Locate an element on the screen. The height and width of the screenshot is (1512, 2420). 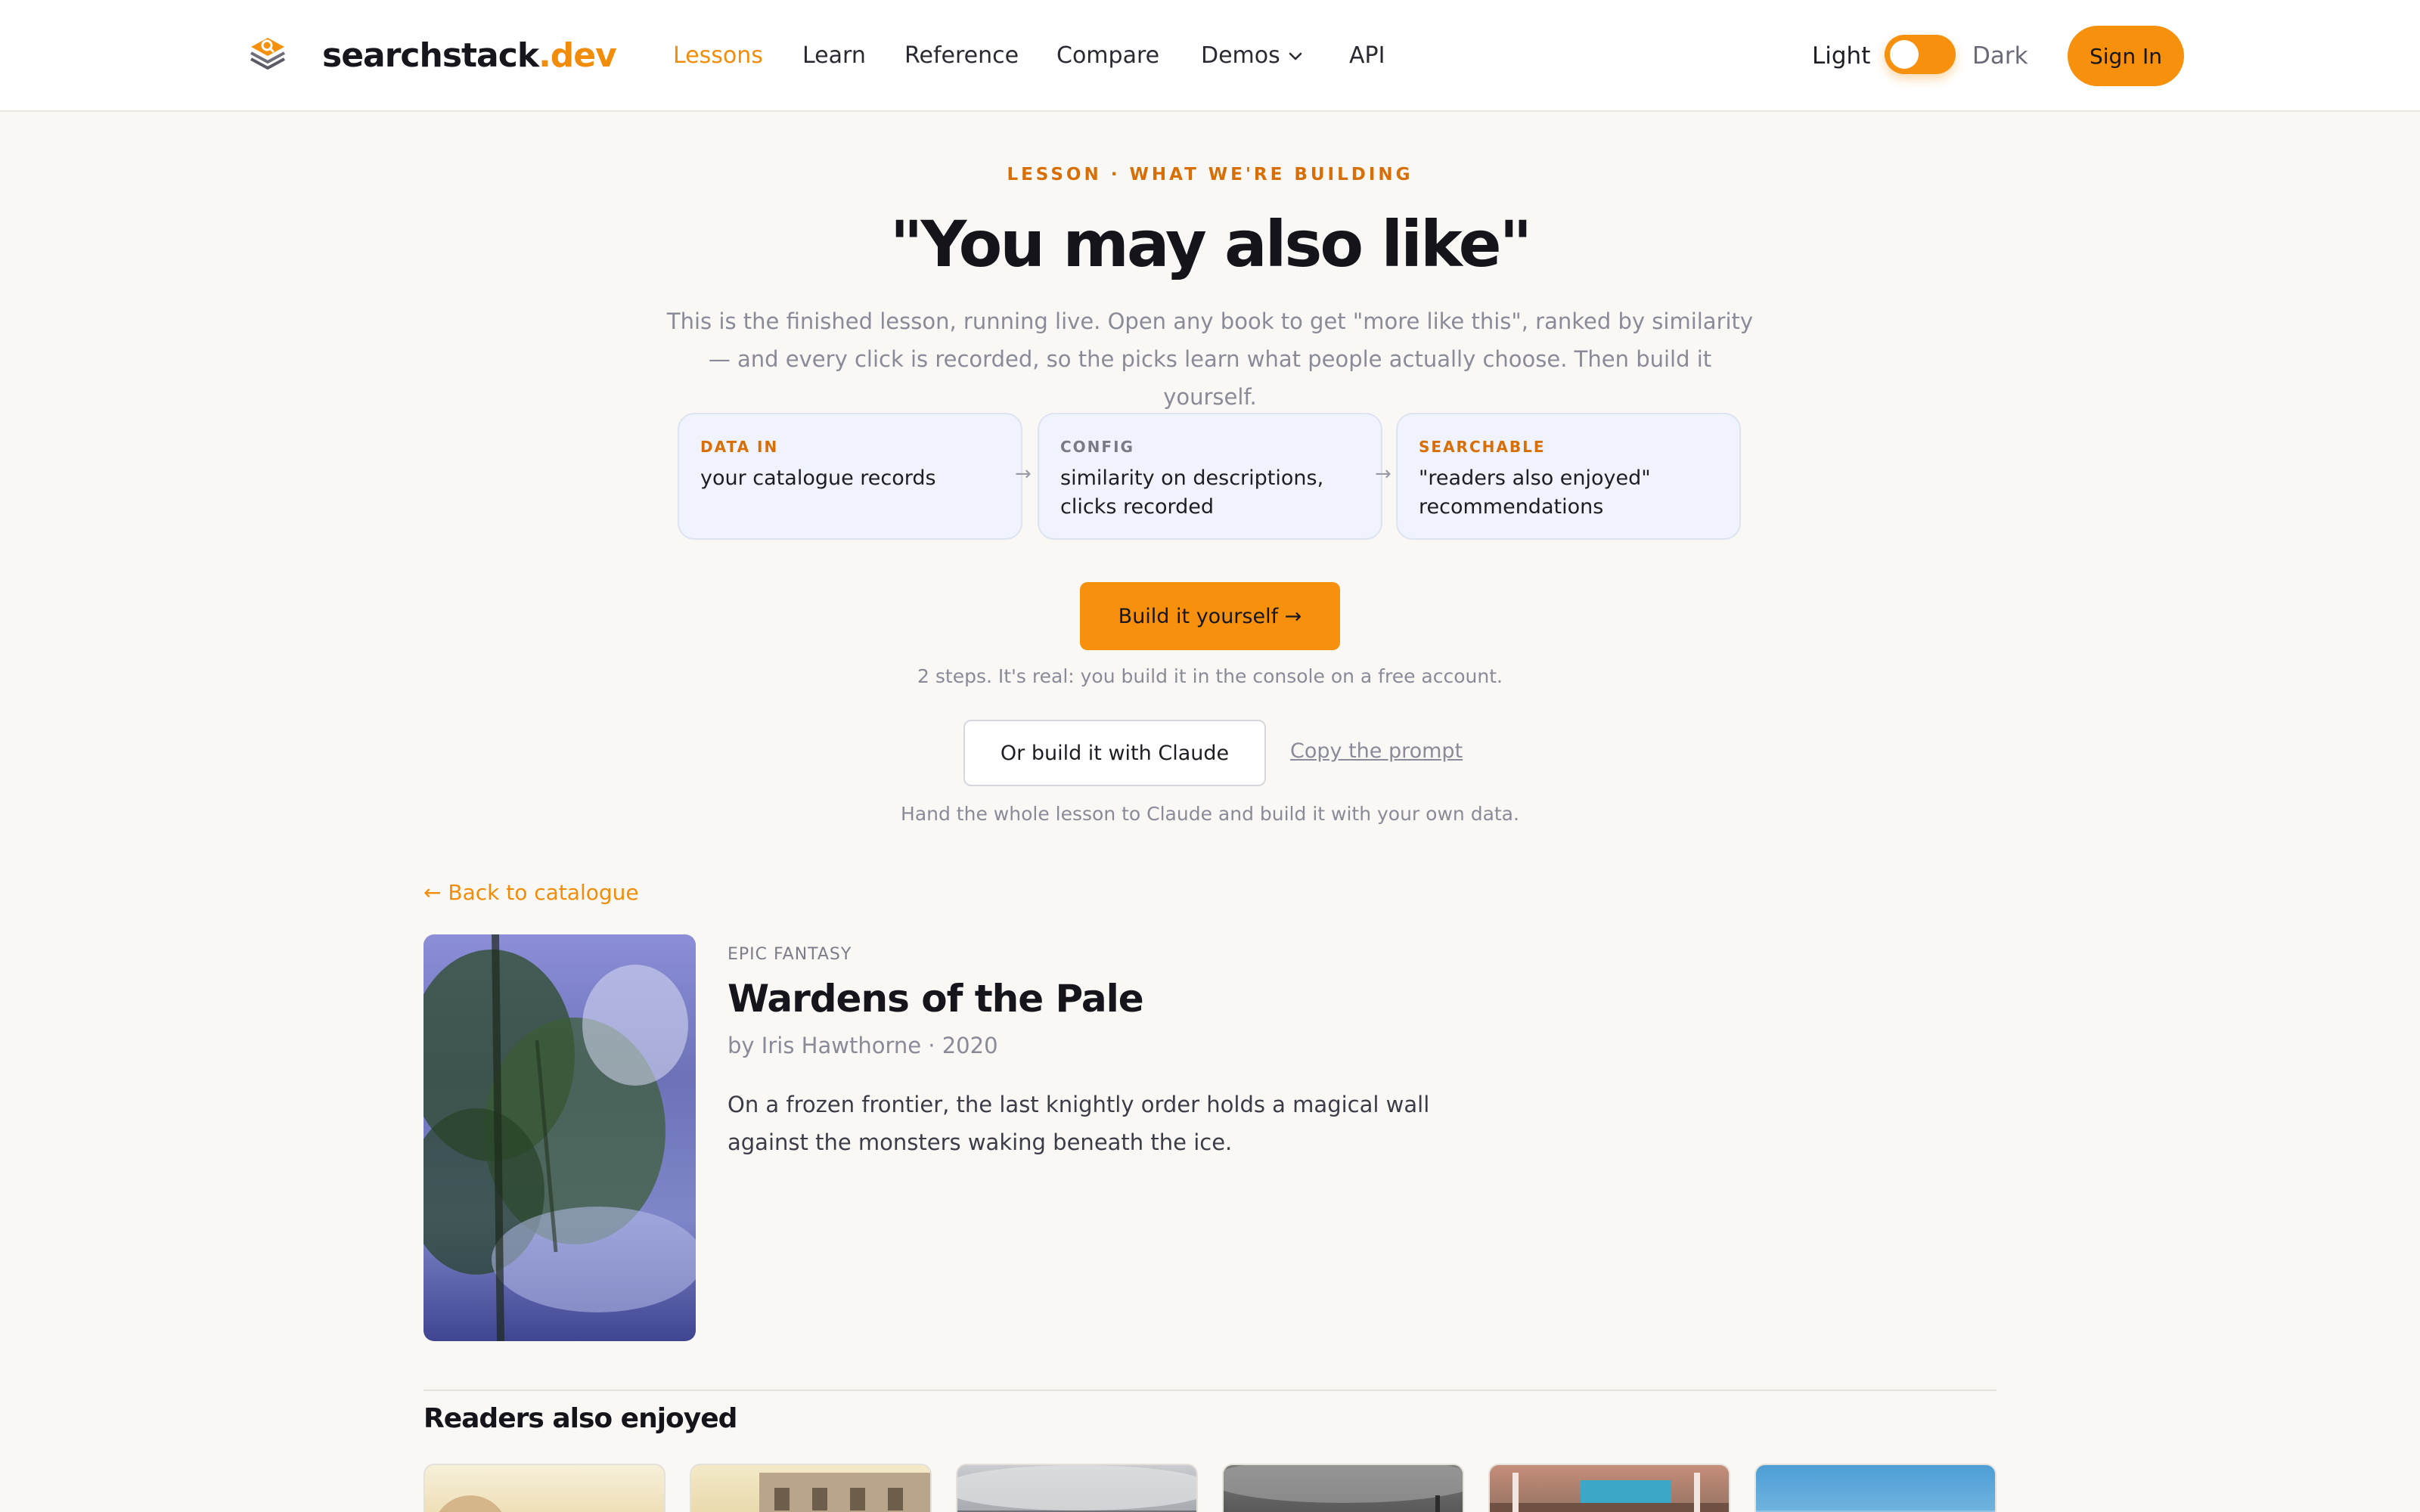
nav-reference: Reference is located at coordinates (961, 56).